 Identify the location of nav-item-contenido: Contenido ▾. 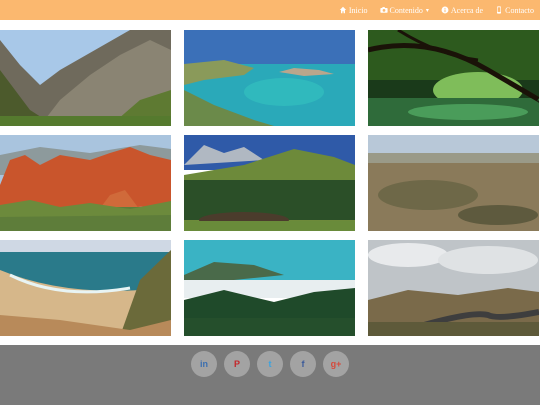
(404, 10).